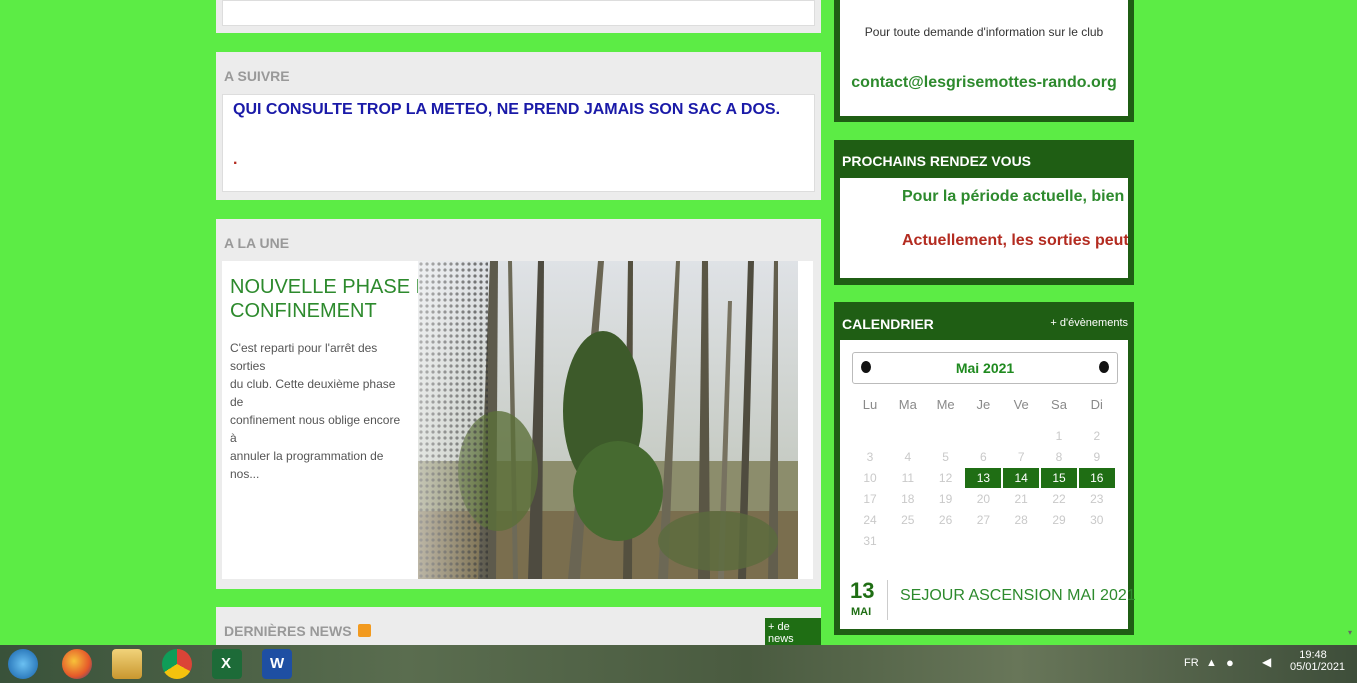  What do you see at coordinates (1104, 367) in the screenshot?
I see `next-month-icon` at bounding box center [1104, 367].